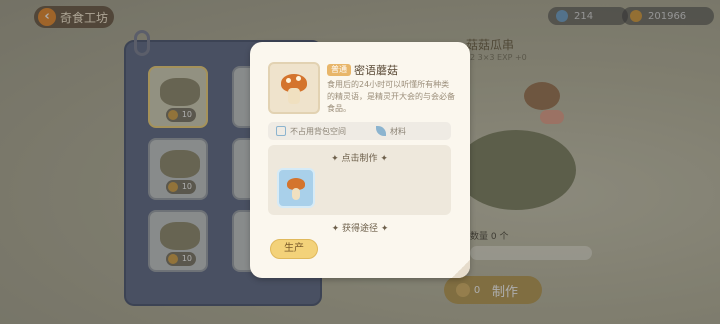 This screenshot has width=720, height=324. What do you see at coordinates (294, 88) in the screenshot?
I see `item-icon-frame` at bounding box center [294, 88].